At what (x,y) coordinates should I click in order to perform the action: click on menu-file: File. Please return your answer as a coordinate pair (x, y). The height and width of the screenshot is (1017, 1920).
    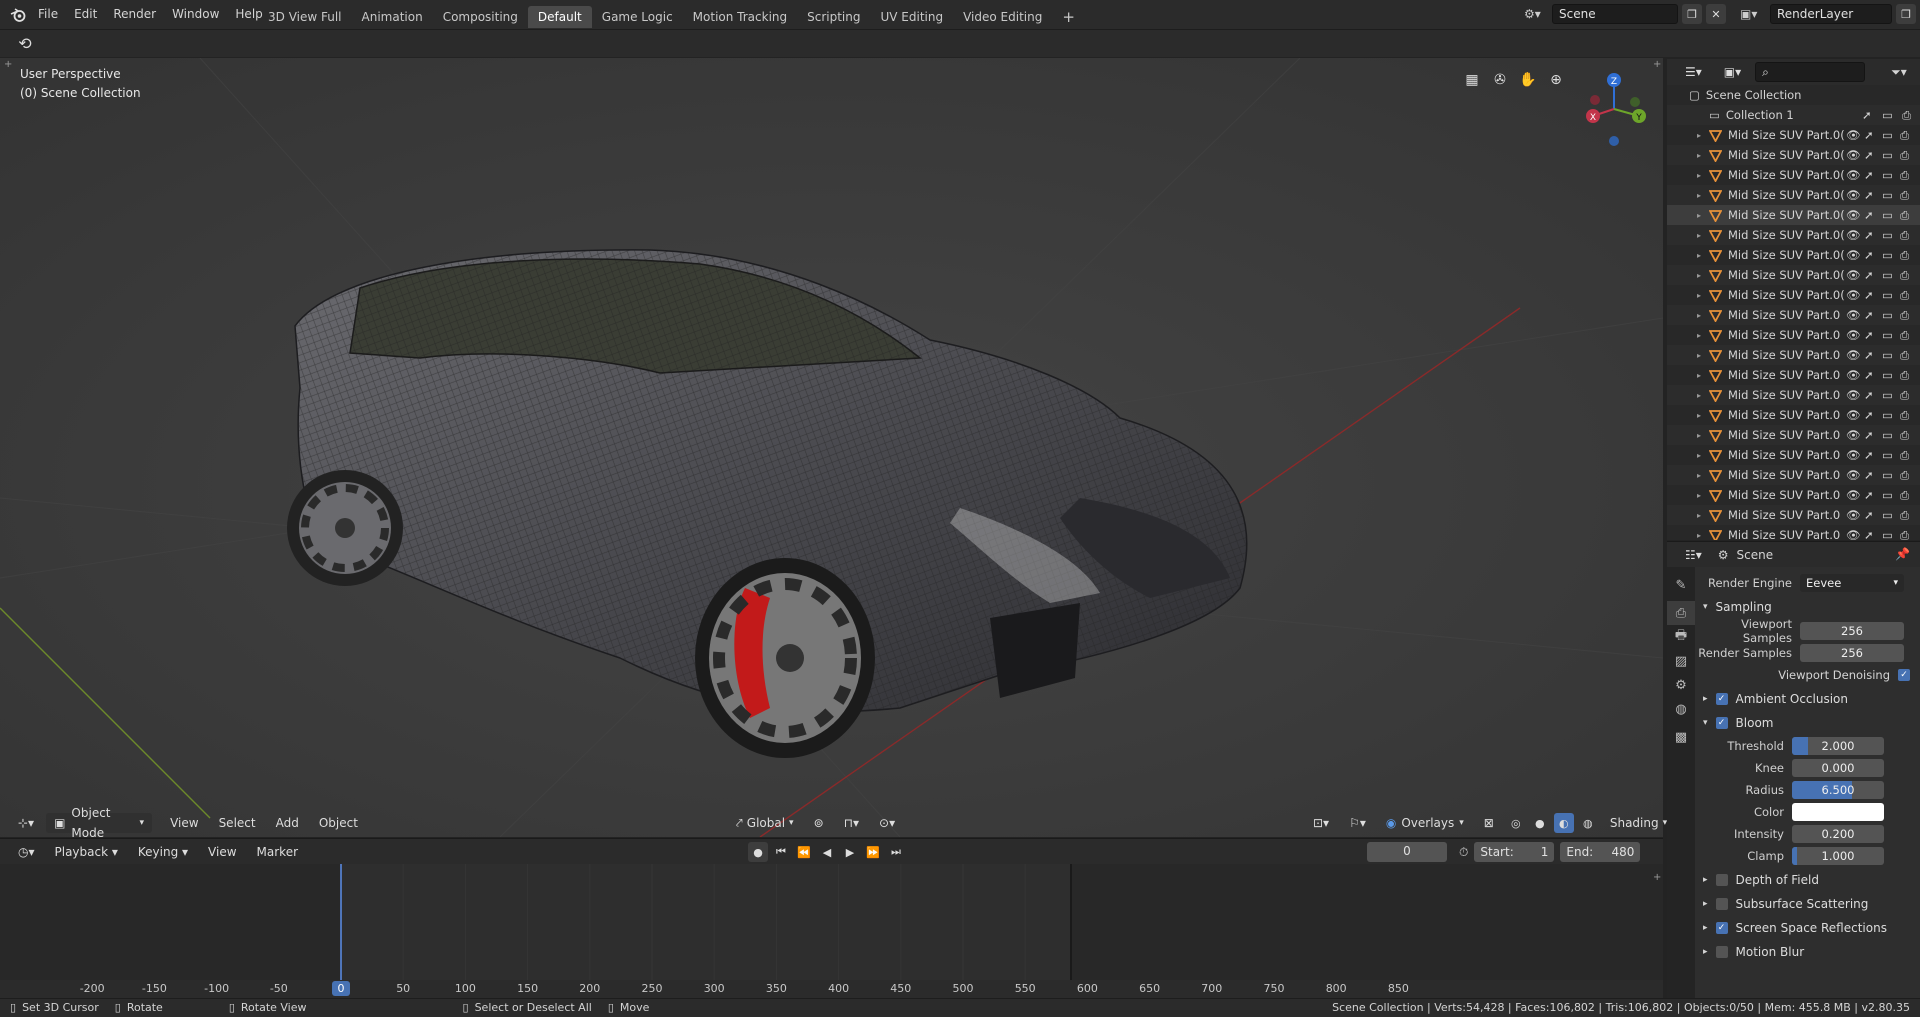
    Looking at the image, I should click on (48, 14).